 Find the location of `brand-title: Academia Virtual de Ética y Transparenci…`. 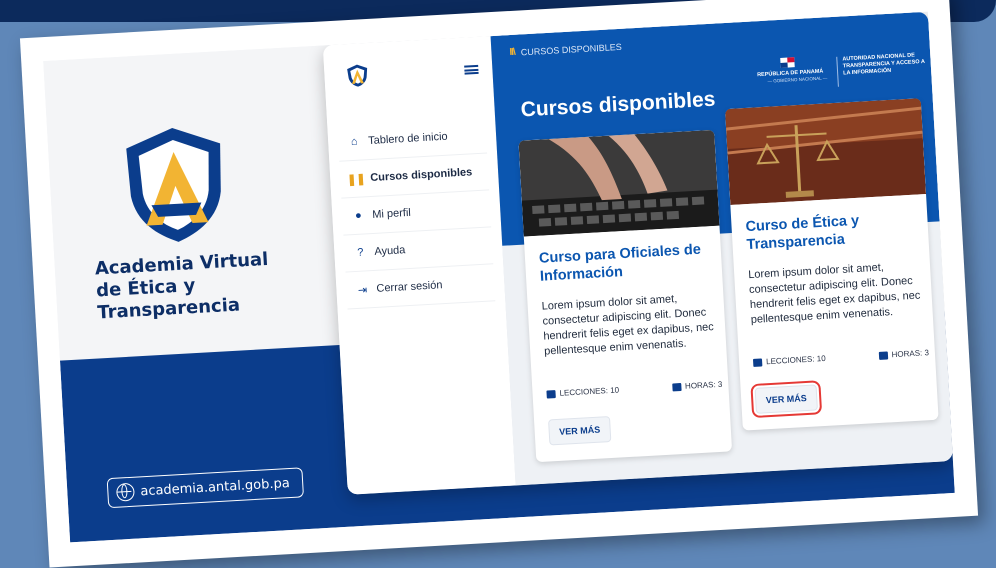

brand-title: Academia Virtual de Ética y Transparenci… is located at coordinates (181, 286).